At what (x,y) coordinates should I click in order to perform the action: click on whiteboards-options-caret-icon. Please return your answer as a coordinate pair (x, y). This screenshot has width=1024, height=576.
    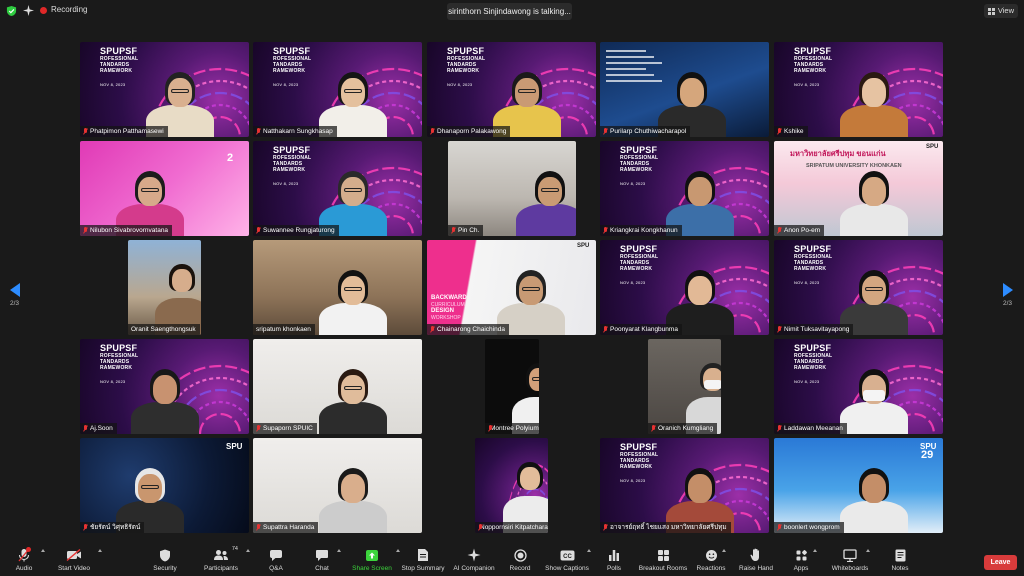
    Looking at the image, I should click on (868, 550).